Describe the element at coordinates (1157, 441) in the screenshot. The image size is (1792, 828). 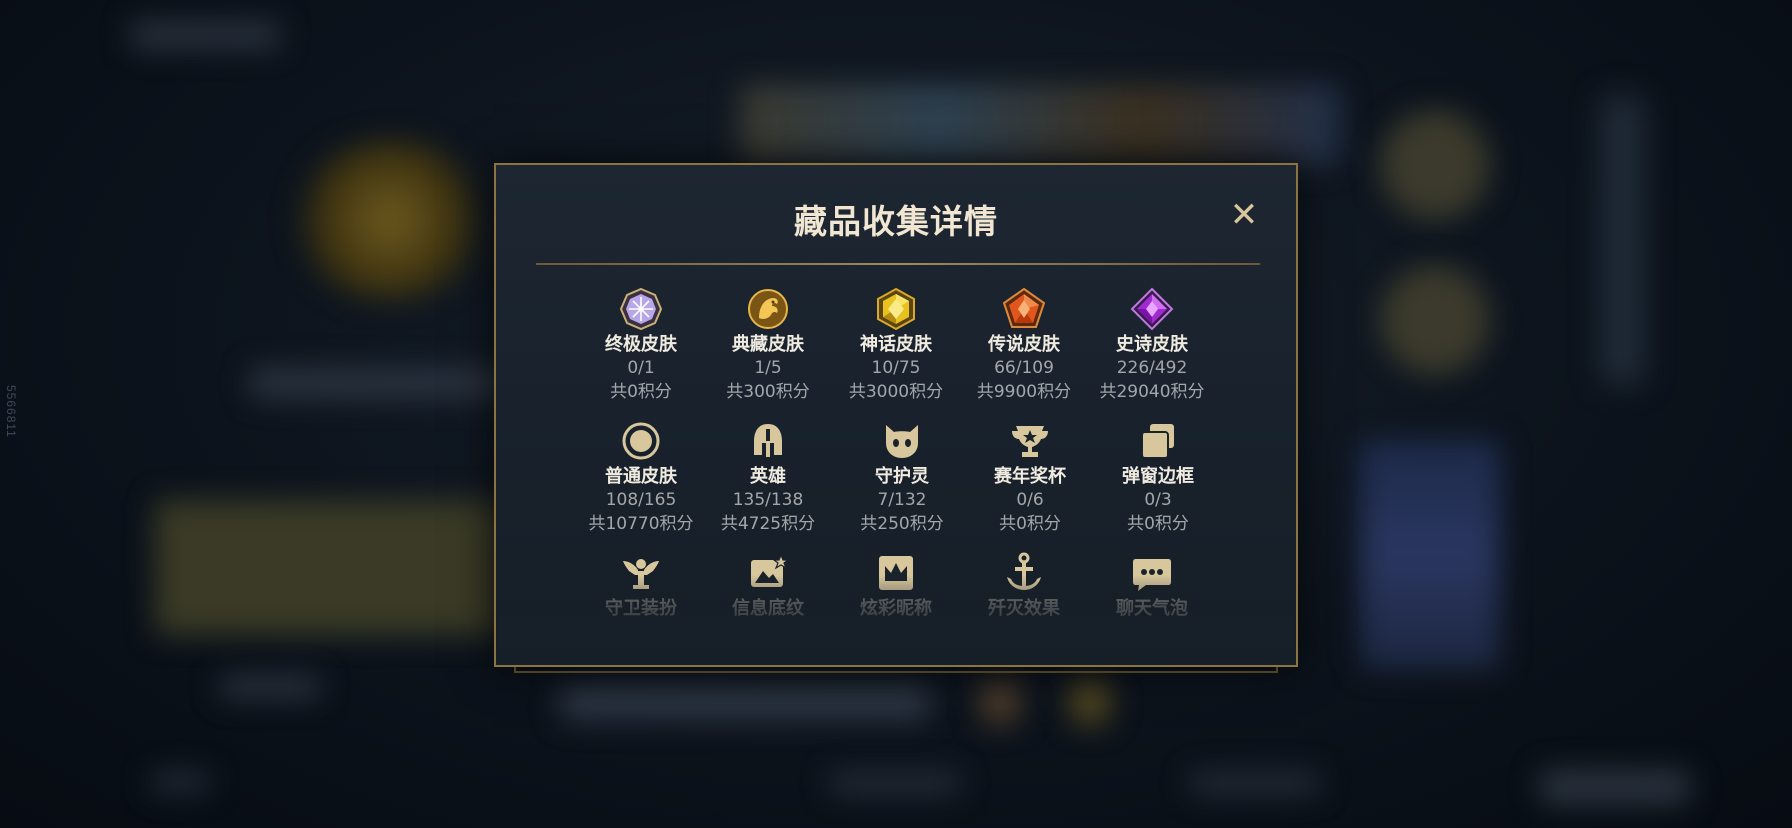
I see `popup-frame-icon` at that location.